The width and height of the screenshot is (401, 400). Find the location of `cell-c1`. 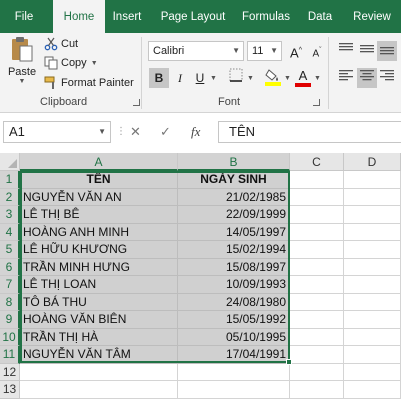

cell-c1 is located at coordinates (317, 180).